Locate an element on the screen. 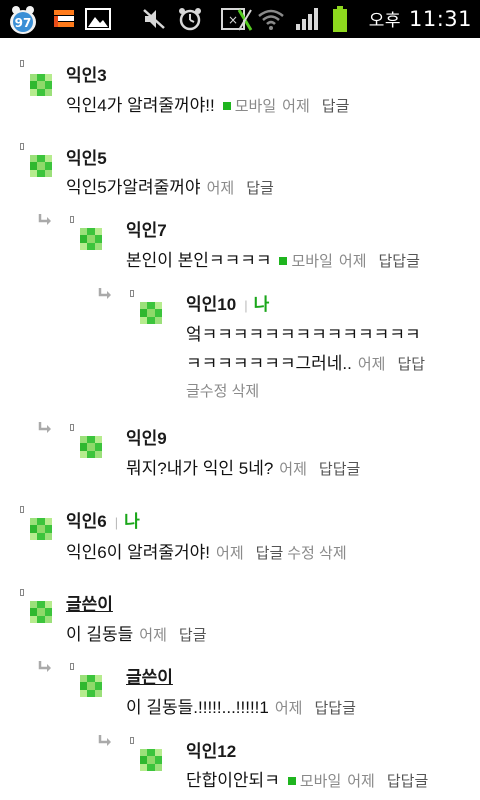 The height and width of the screenshot is (800, 480). comment-body: 단합이안되ㅋ 모바일 어제 답답글 is located at coordinates (307, 778).